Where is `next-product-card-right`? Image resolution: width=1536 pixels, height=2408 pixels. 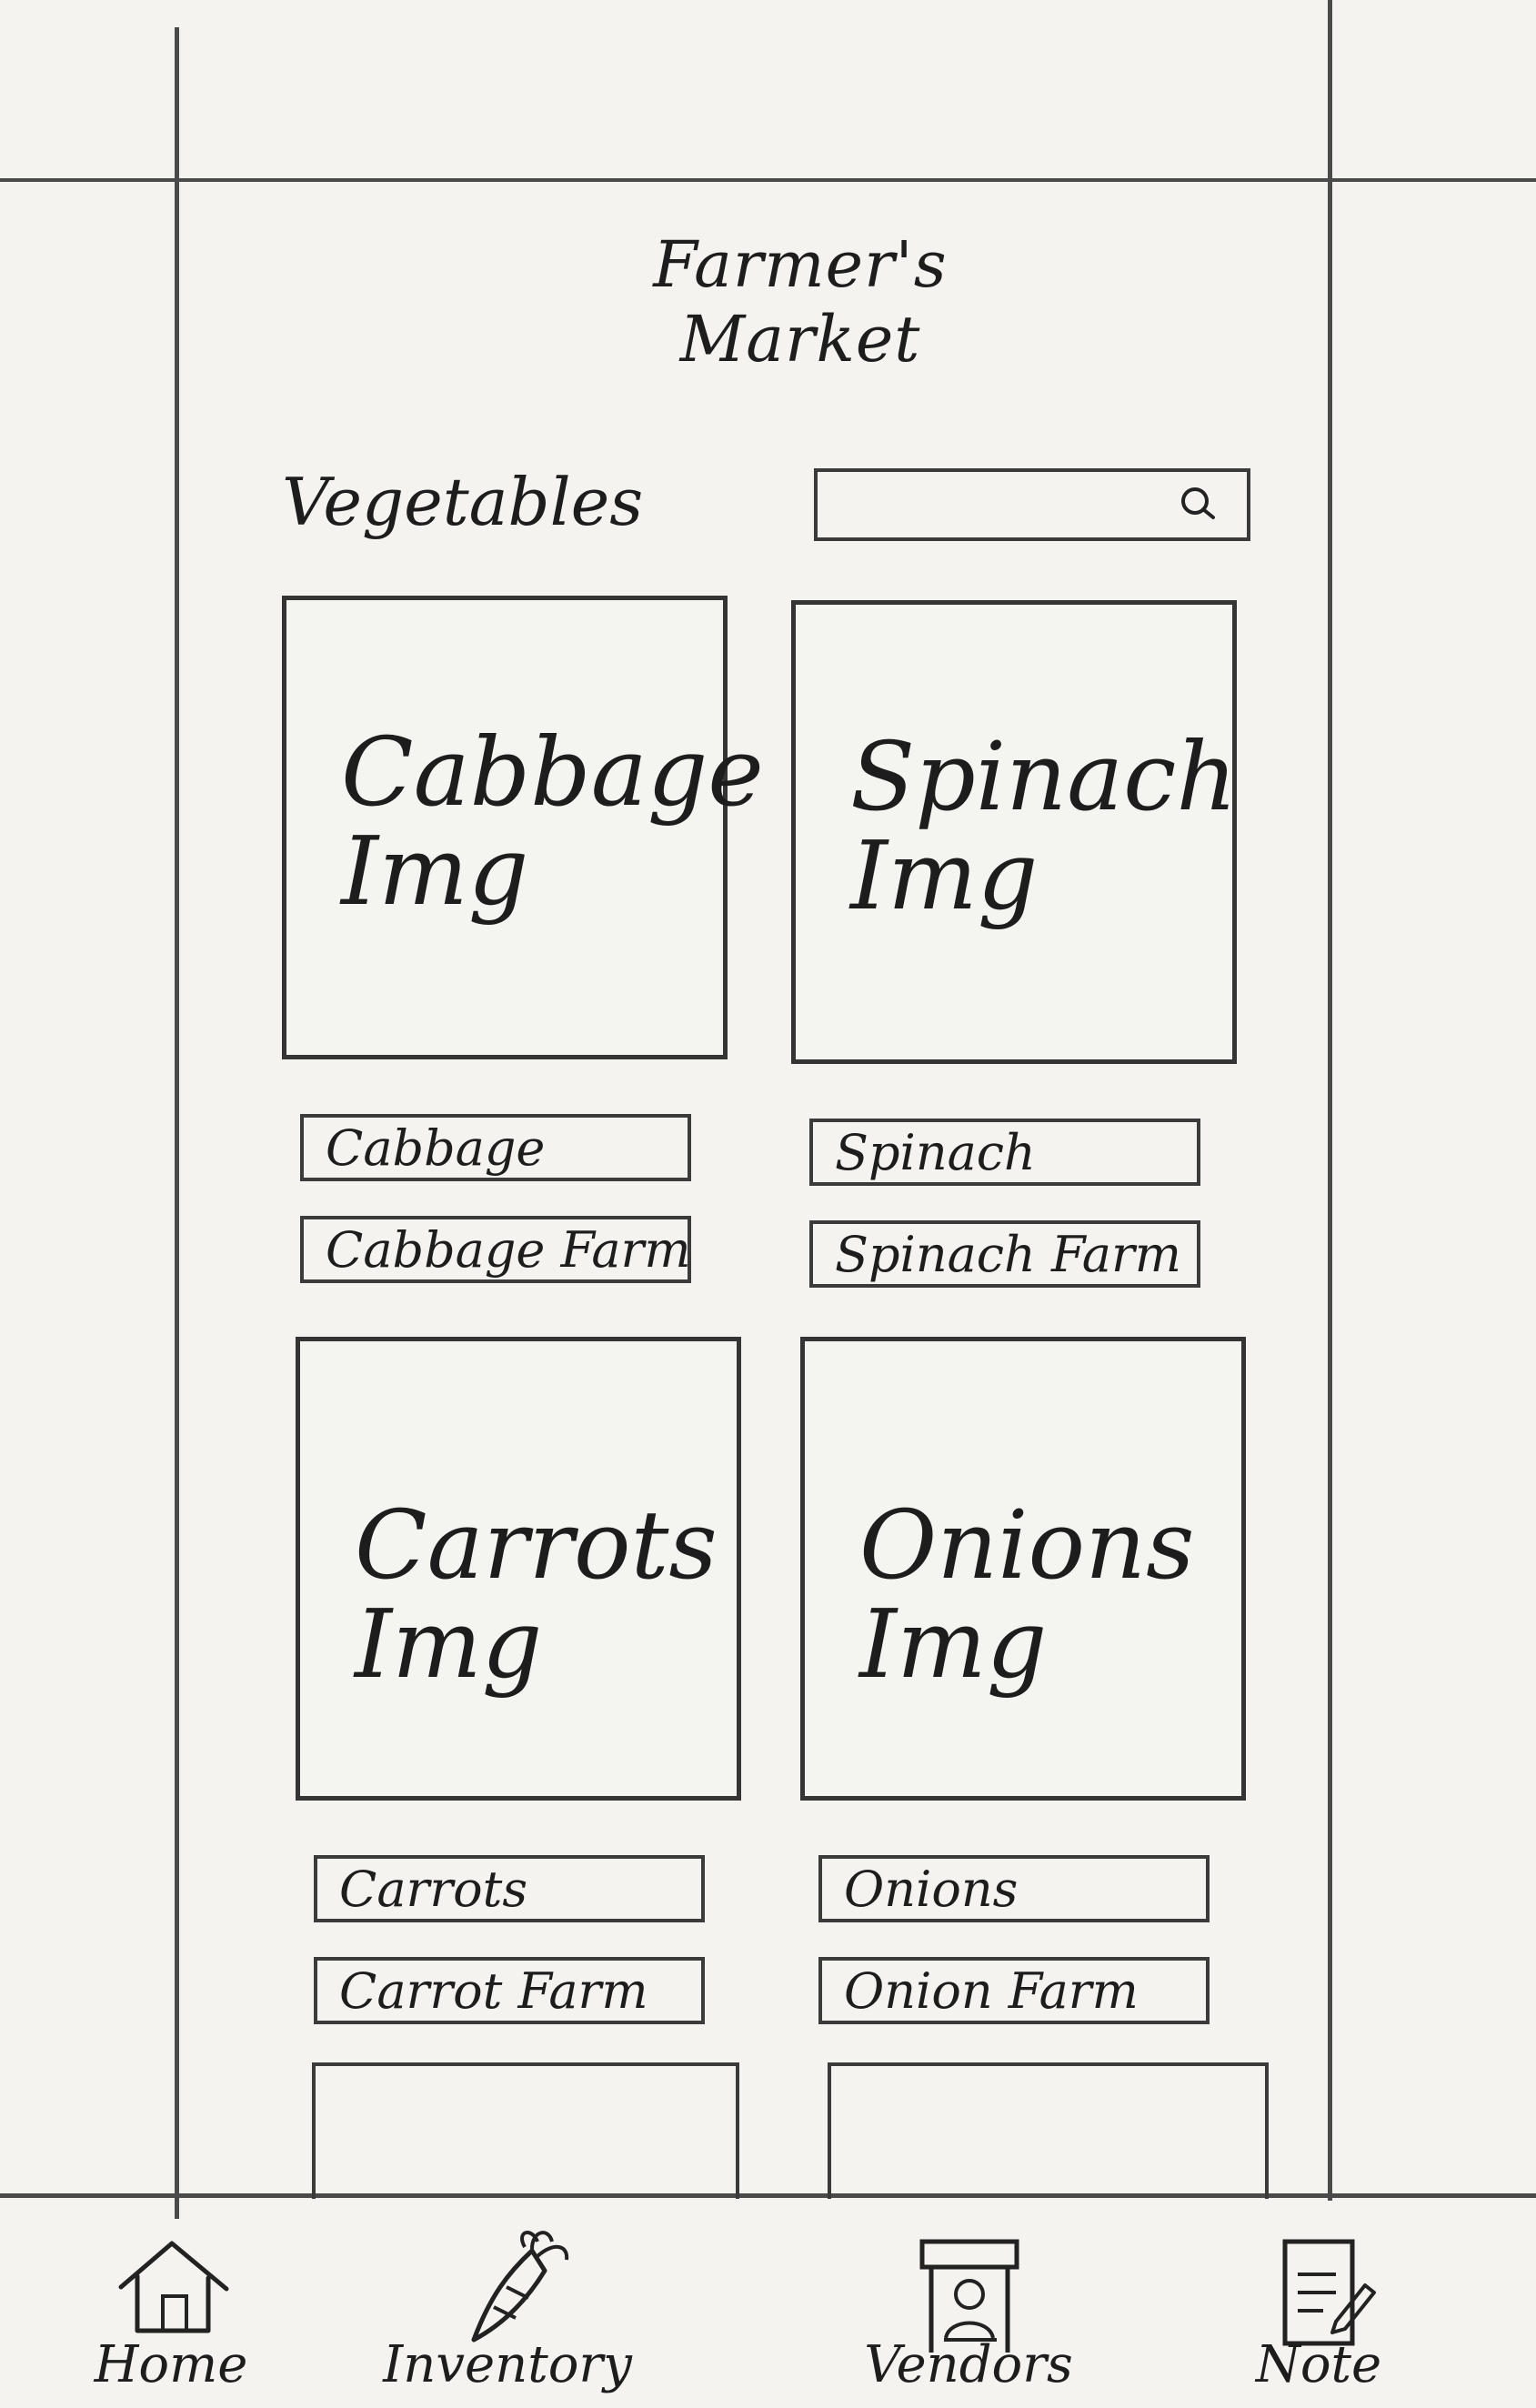 next-product-card-right is located at coordinates (1048, 2130).